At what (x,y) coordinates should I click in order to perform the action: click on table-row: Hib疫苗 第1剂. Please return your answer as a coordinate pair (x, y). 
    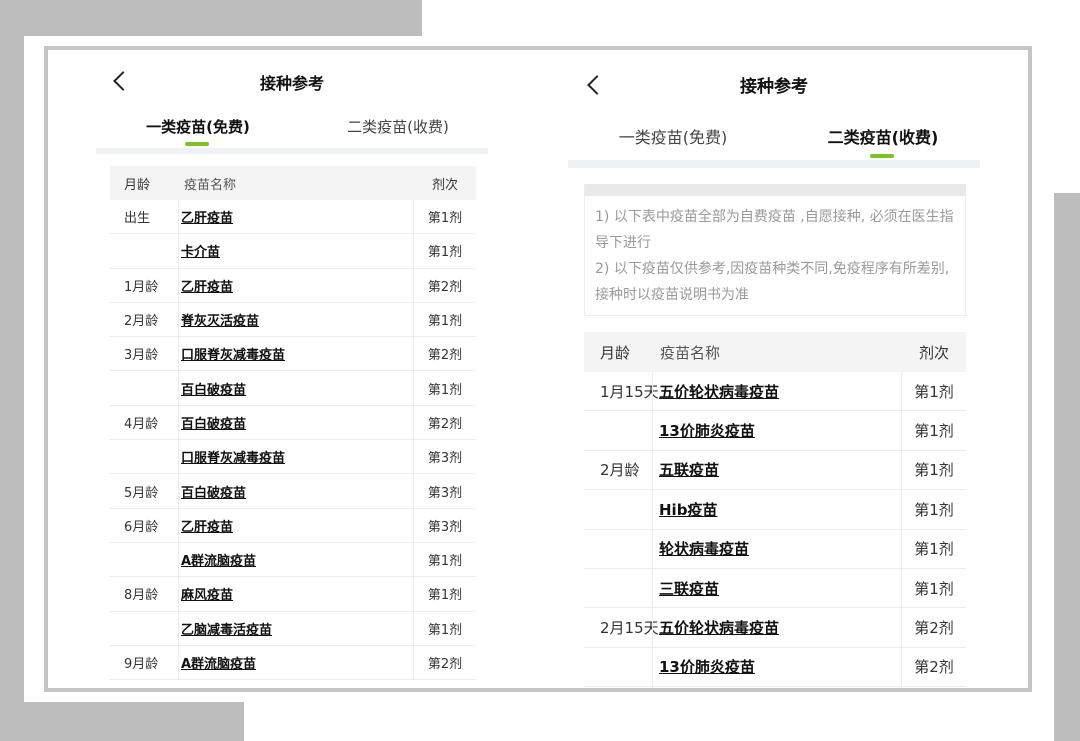
    Looking at the image, I should click on (775, 510).